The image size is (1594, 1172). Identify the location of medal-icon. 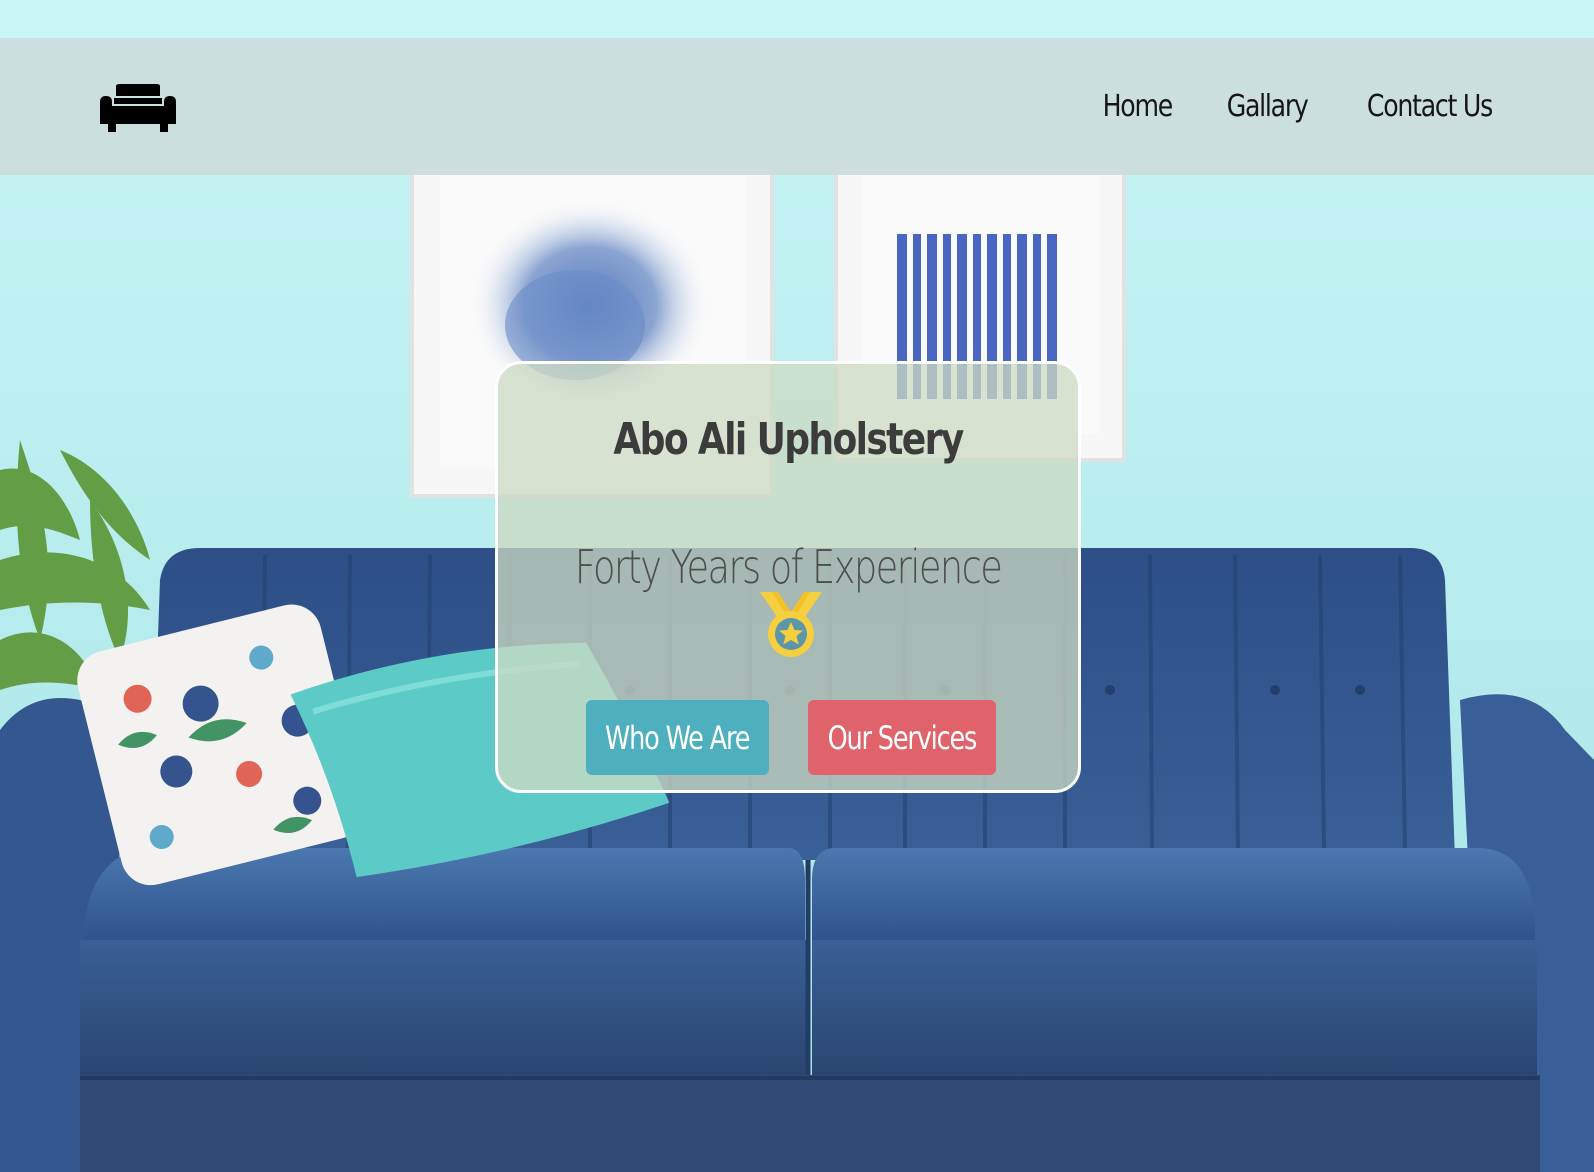
(791, 626).